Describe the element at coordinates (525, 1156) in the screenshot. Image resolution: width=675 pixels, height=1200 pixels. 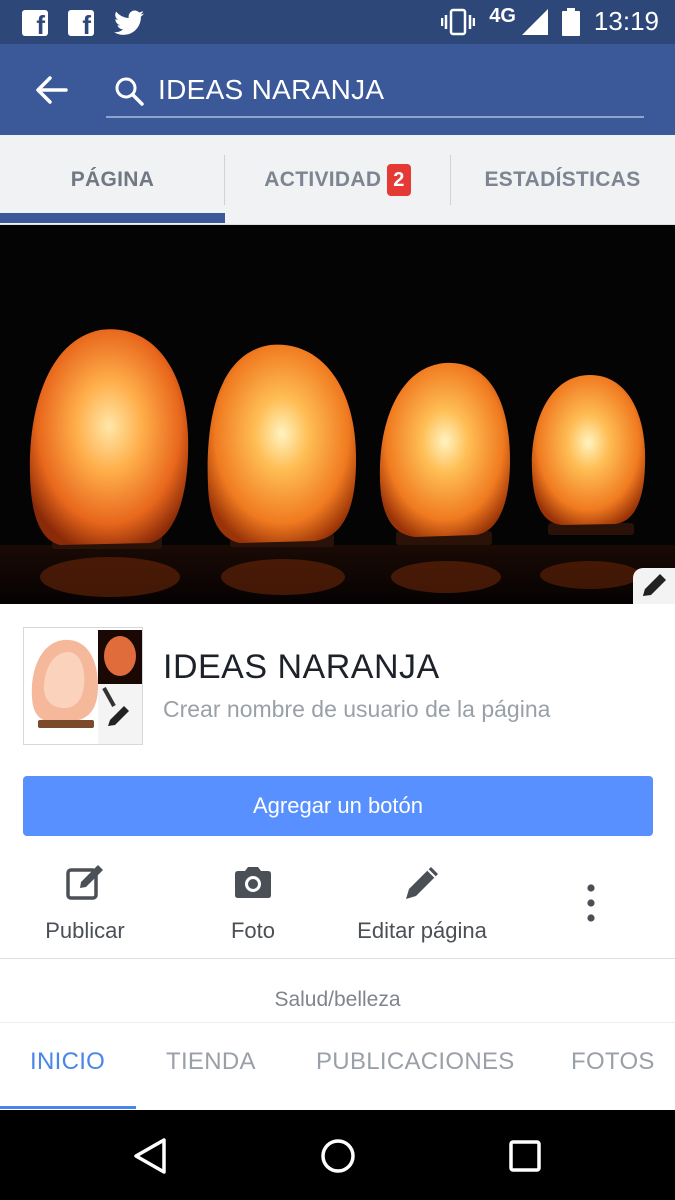
I see `recents-square-icon` at that location.